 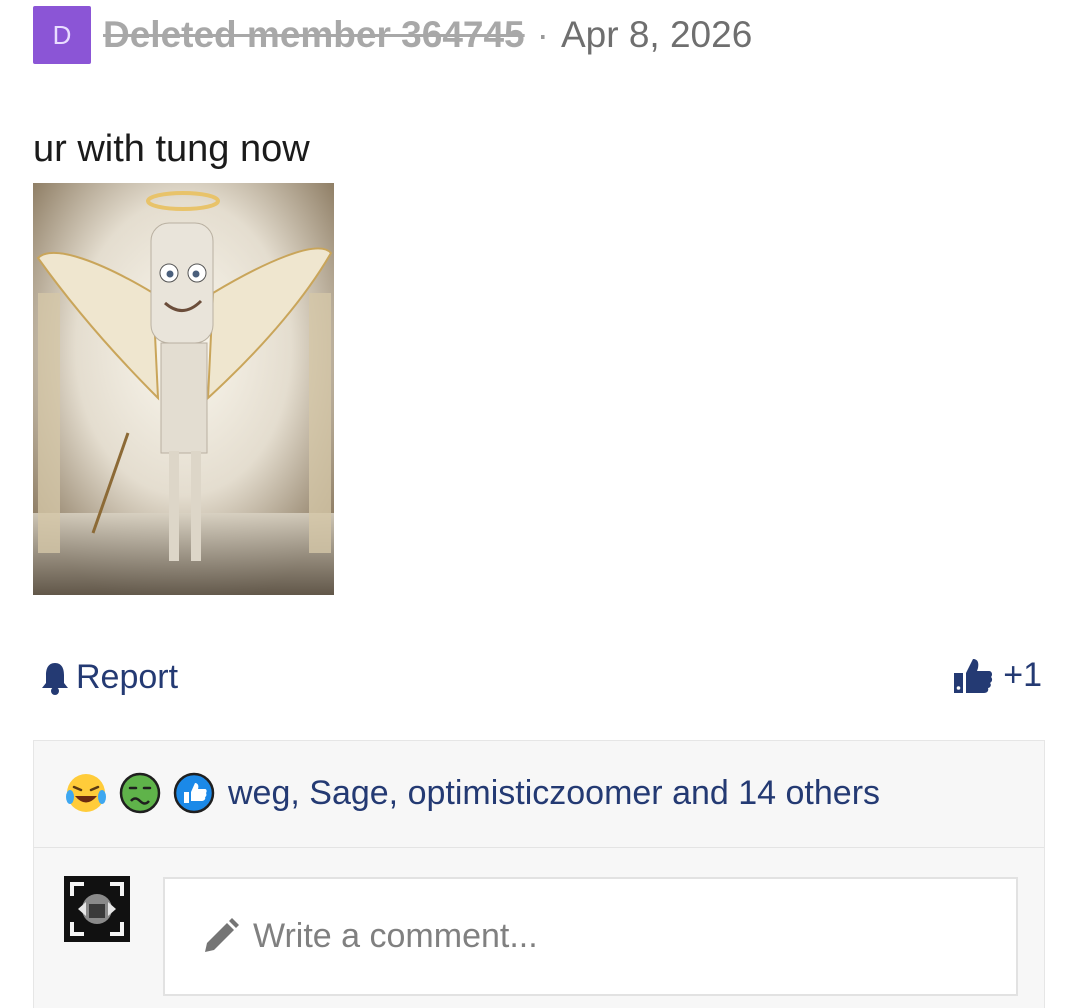 What do you see at coordinates (127, 677) in the screenshot?
I see `report-label: Report` at bounding box center [127, 677].